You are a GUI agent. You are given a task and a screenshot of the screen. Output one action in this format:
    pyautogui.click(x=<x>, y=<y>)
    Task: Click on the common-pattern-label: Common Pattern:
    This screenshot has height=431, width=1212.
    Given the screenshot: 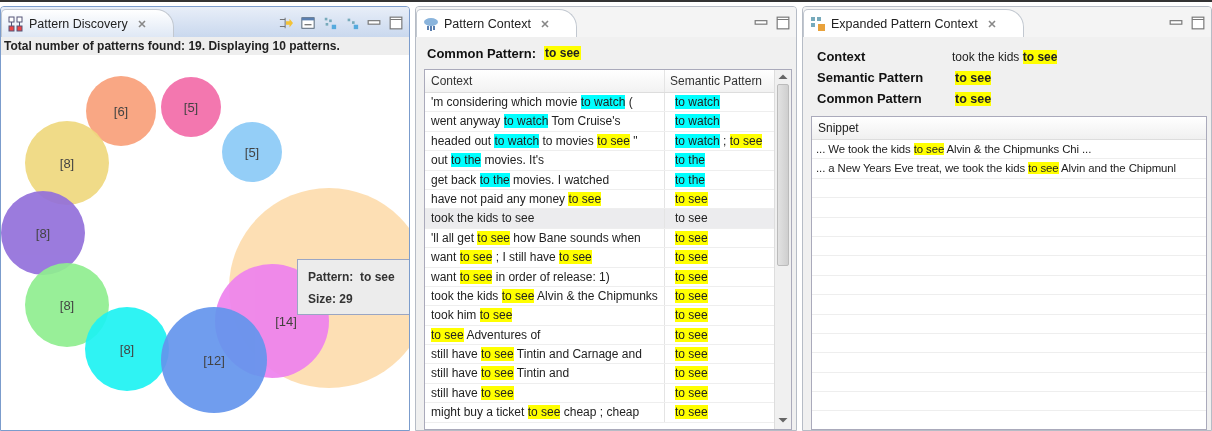 What is the action you would take?
    pyautogui.click(x=482, y=53)
    